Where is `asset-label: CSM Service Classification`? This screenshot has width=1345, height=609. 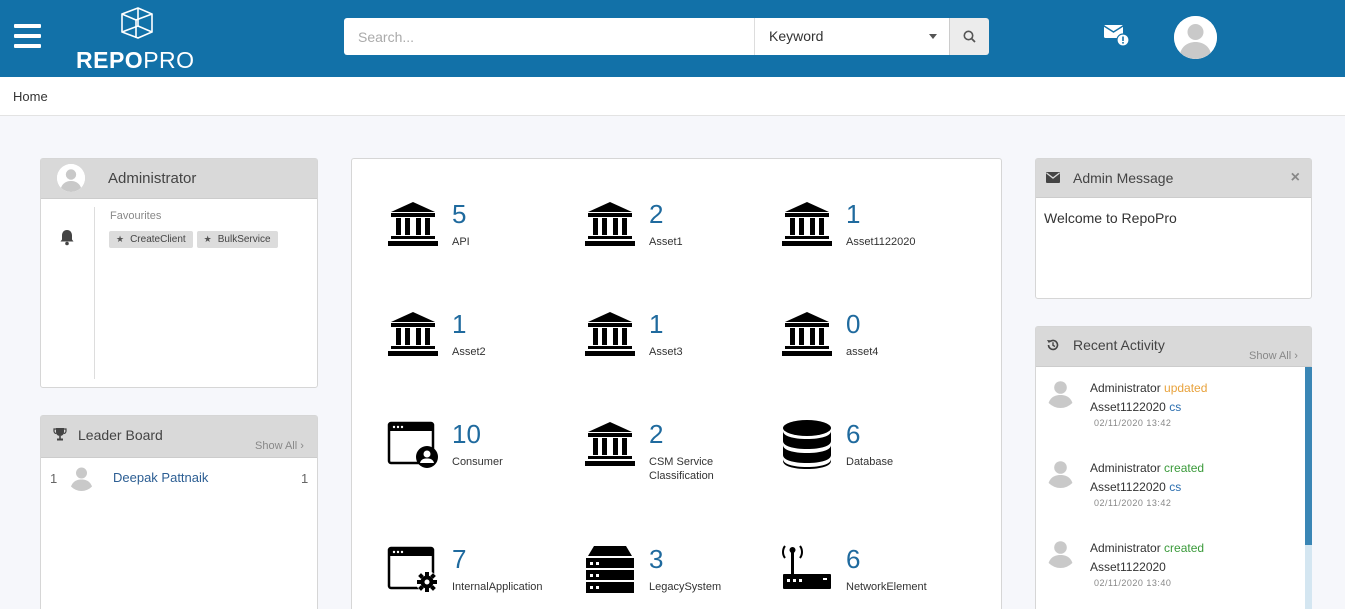
asset-label: CSM Service Classification is located at coordinates (681, 469).